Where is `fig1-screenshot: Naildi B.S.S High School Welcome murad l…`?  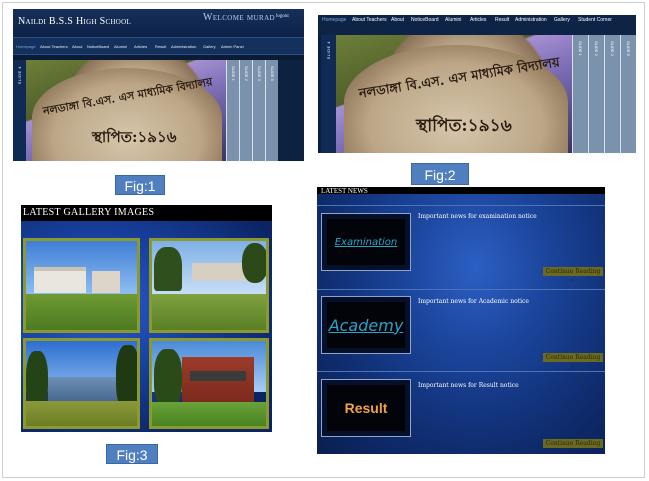 fig1-screenshot: Naildi B.S.S High School Welcome murad l… is located at coordinates (158, 85).